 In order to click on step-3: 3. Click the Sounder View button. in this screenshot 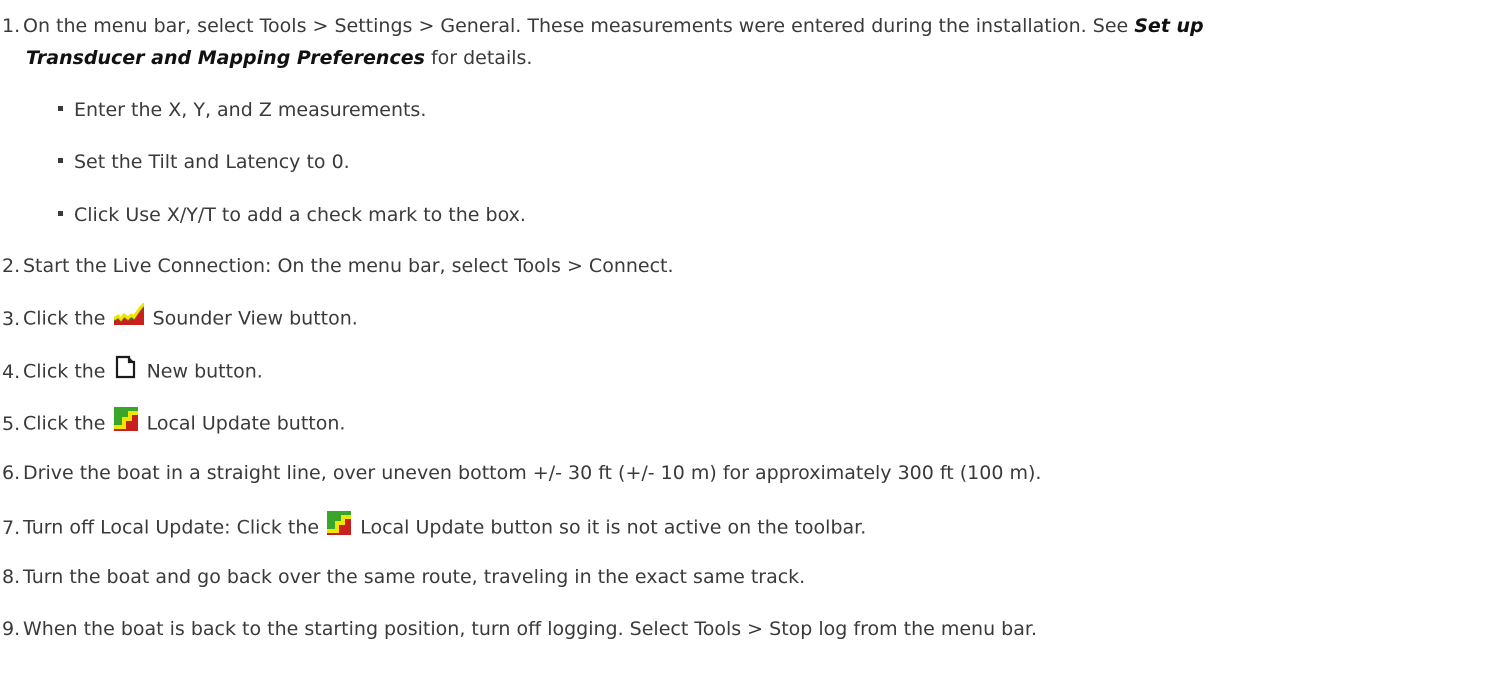, I will do `click(179, 316)`.